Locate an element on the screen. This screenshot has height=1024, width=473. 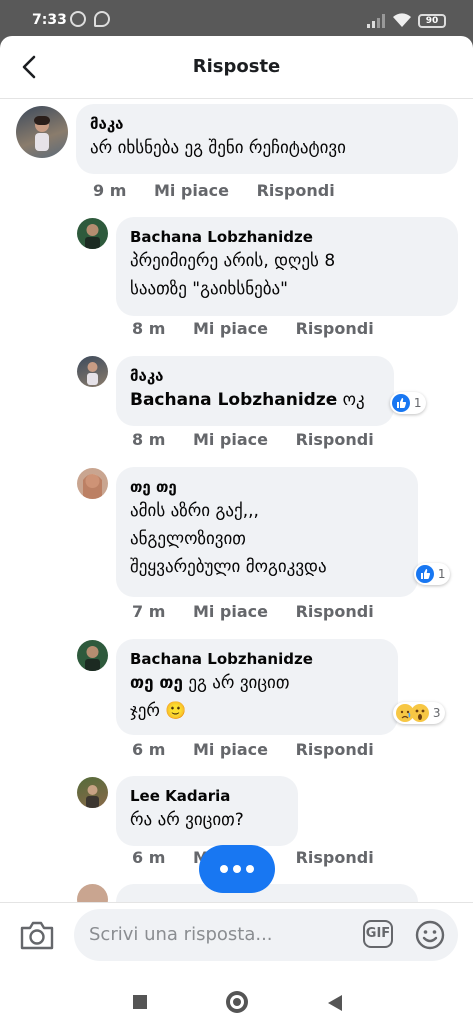
comment-meta: 6 m Mi piace Rispondi is located at coordinates (253, 749).